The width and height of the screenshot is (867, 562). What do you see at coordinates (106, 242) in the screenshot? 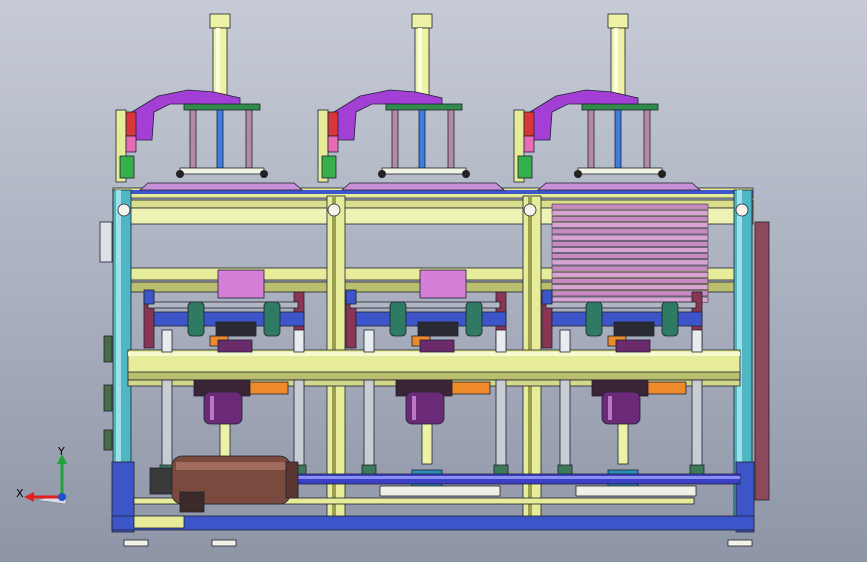
I see `left-side-bracket` at bounding box center [106, 242].